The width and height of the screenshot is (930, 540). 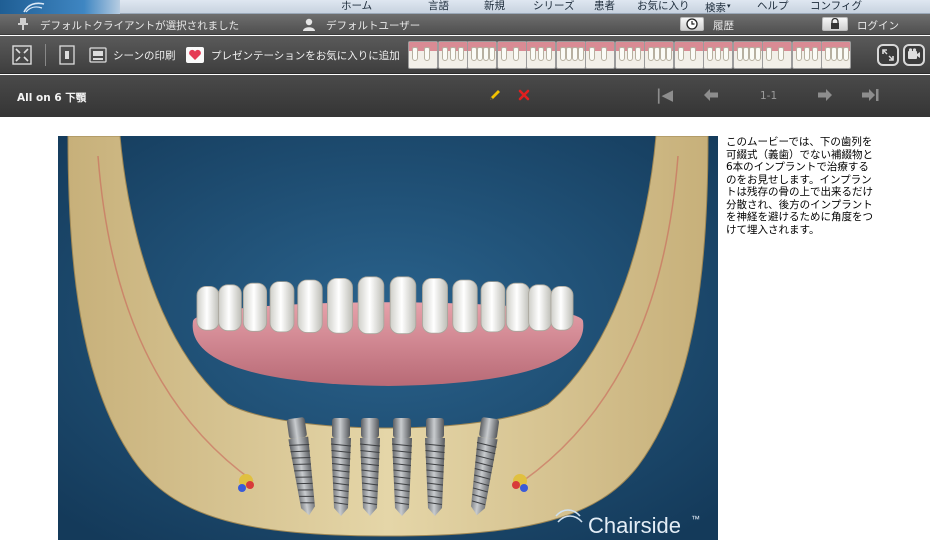 I want to click on clock-icon, so click(x=692, y=24).